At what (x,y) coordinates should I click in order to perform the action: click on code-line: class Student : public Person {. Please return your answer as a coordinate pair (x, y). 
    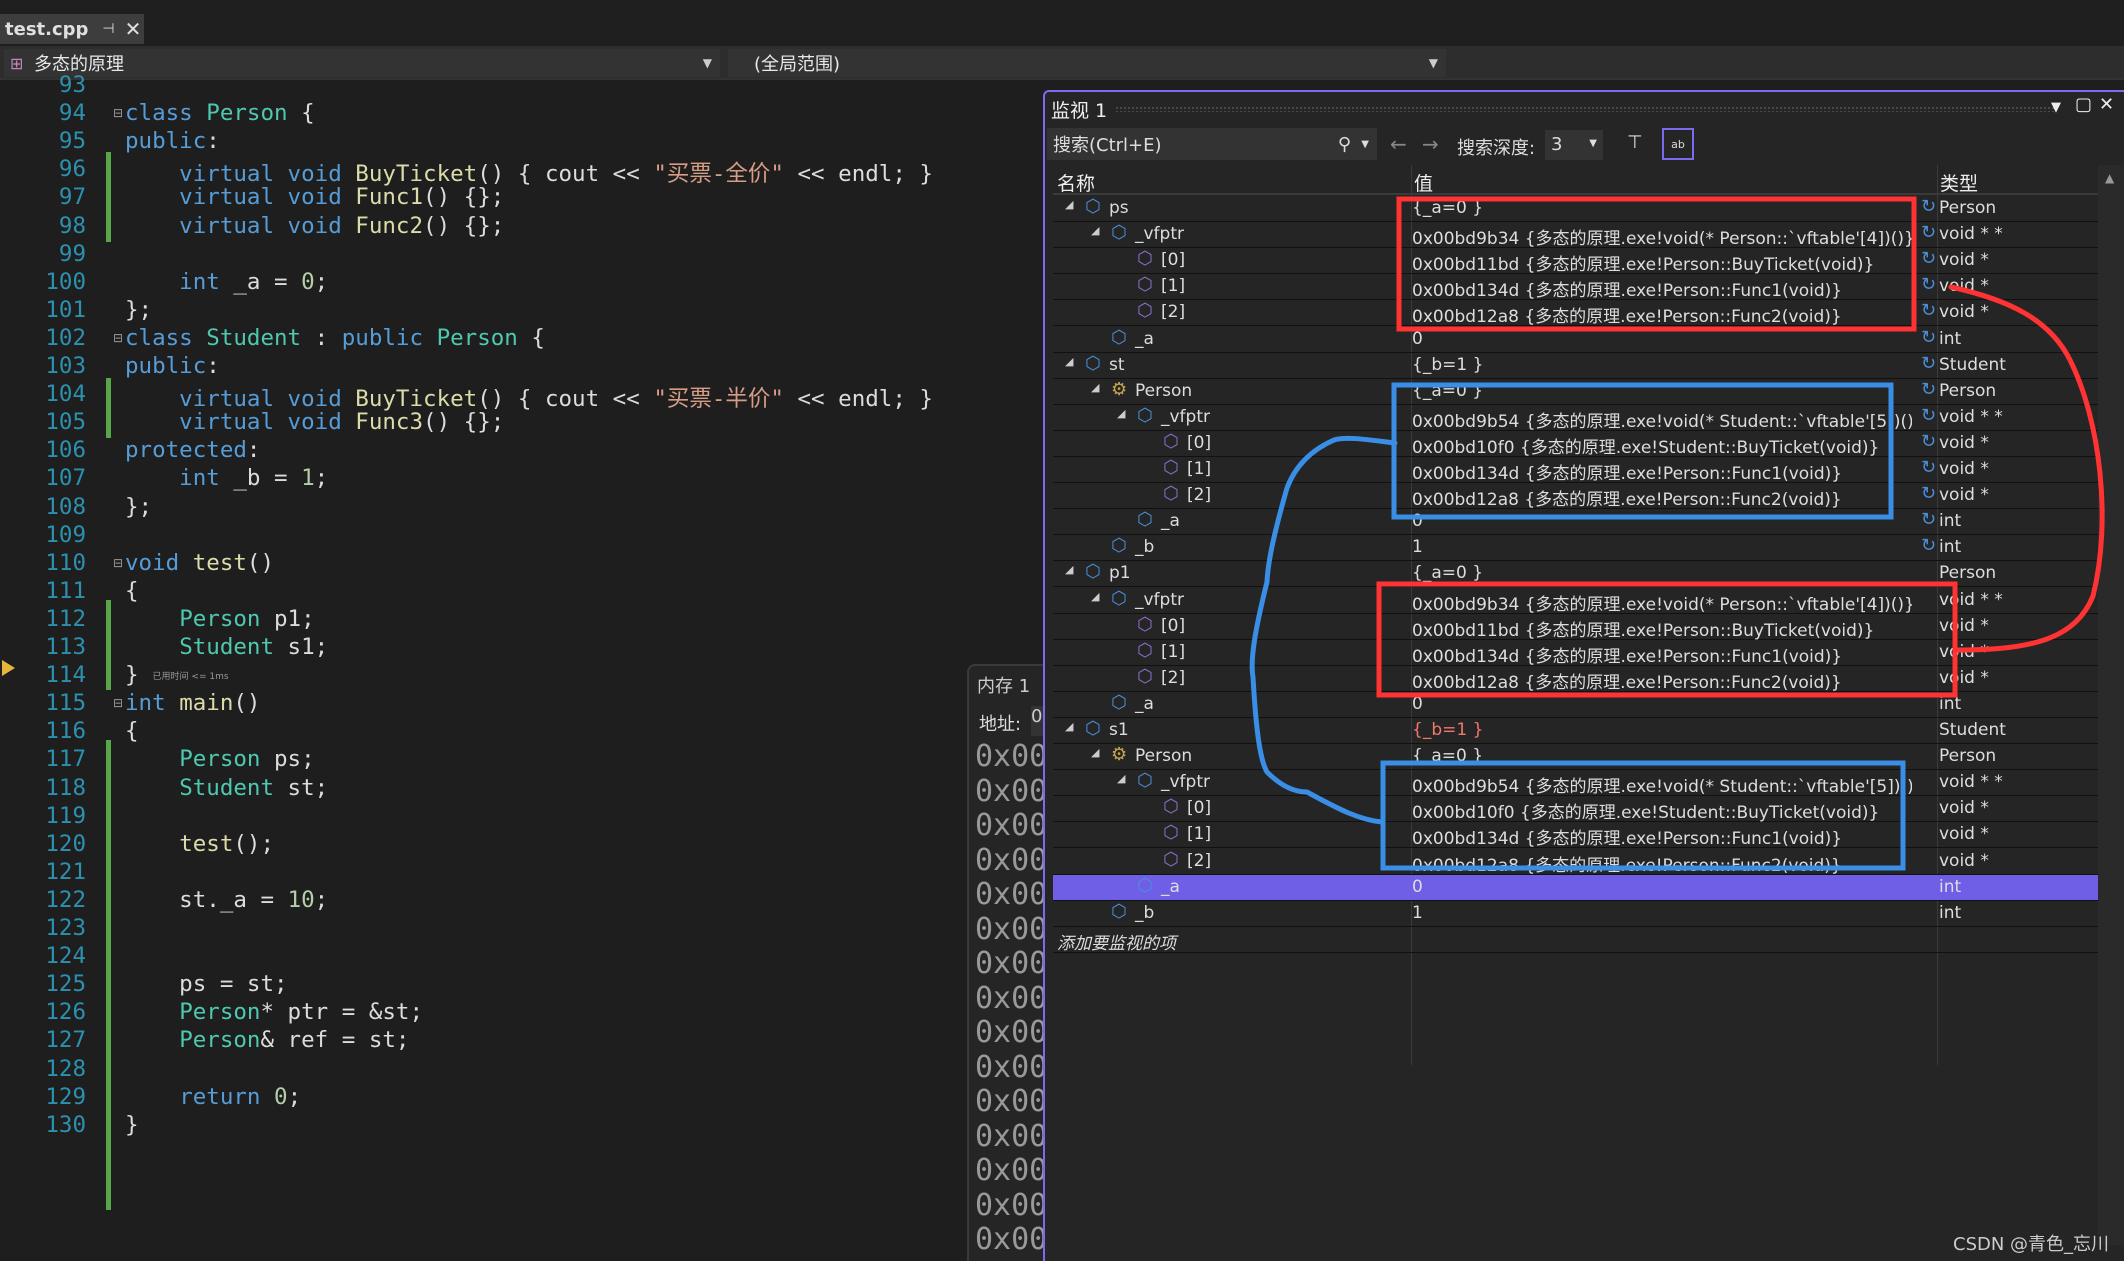
    Looking at the image, I should click on (335, 338).